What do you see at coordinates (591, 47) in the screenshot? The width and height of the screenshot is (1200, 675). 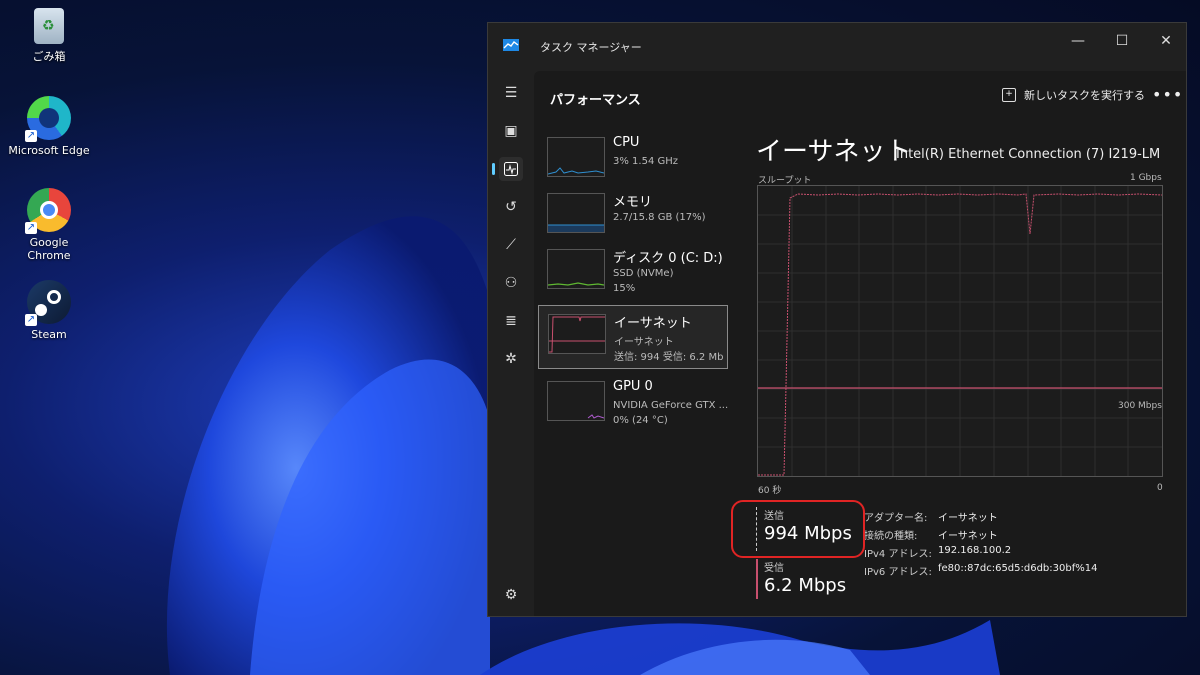 I see `window-title: タスク マネージャー` at bounding box center [591, 47].